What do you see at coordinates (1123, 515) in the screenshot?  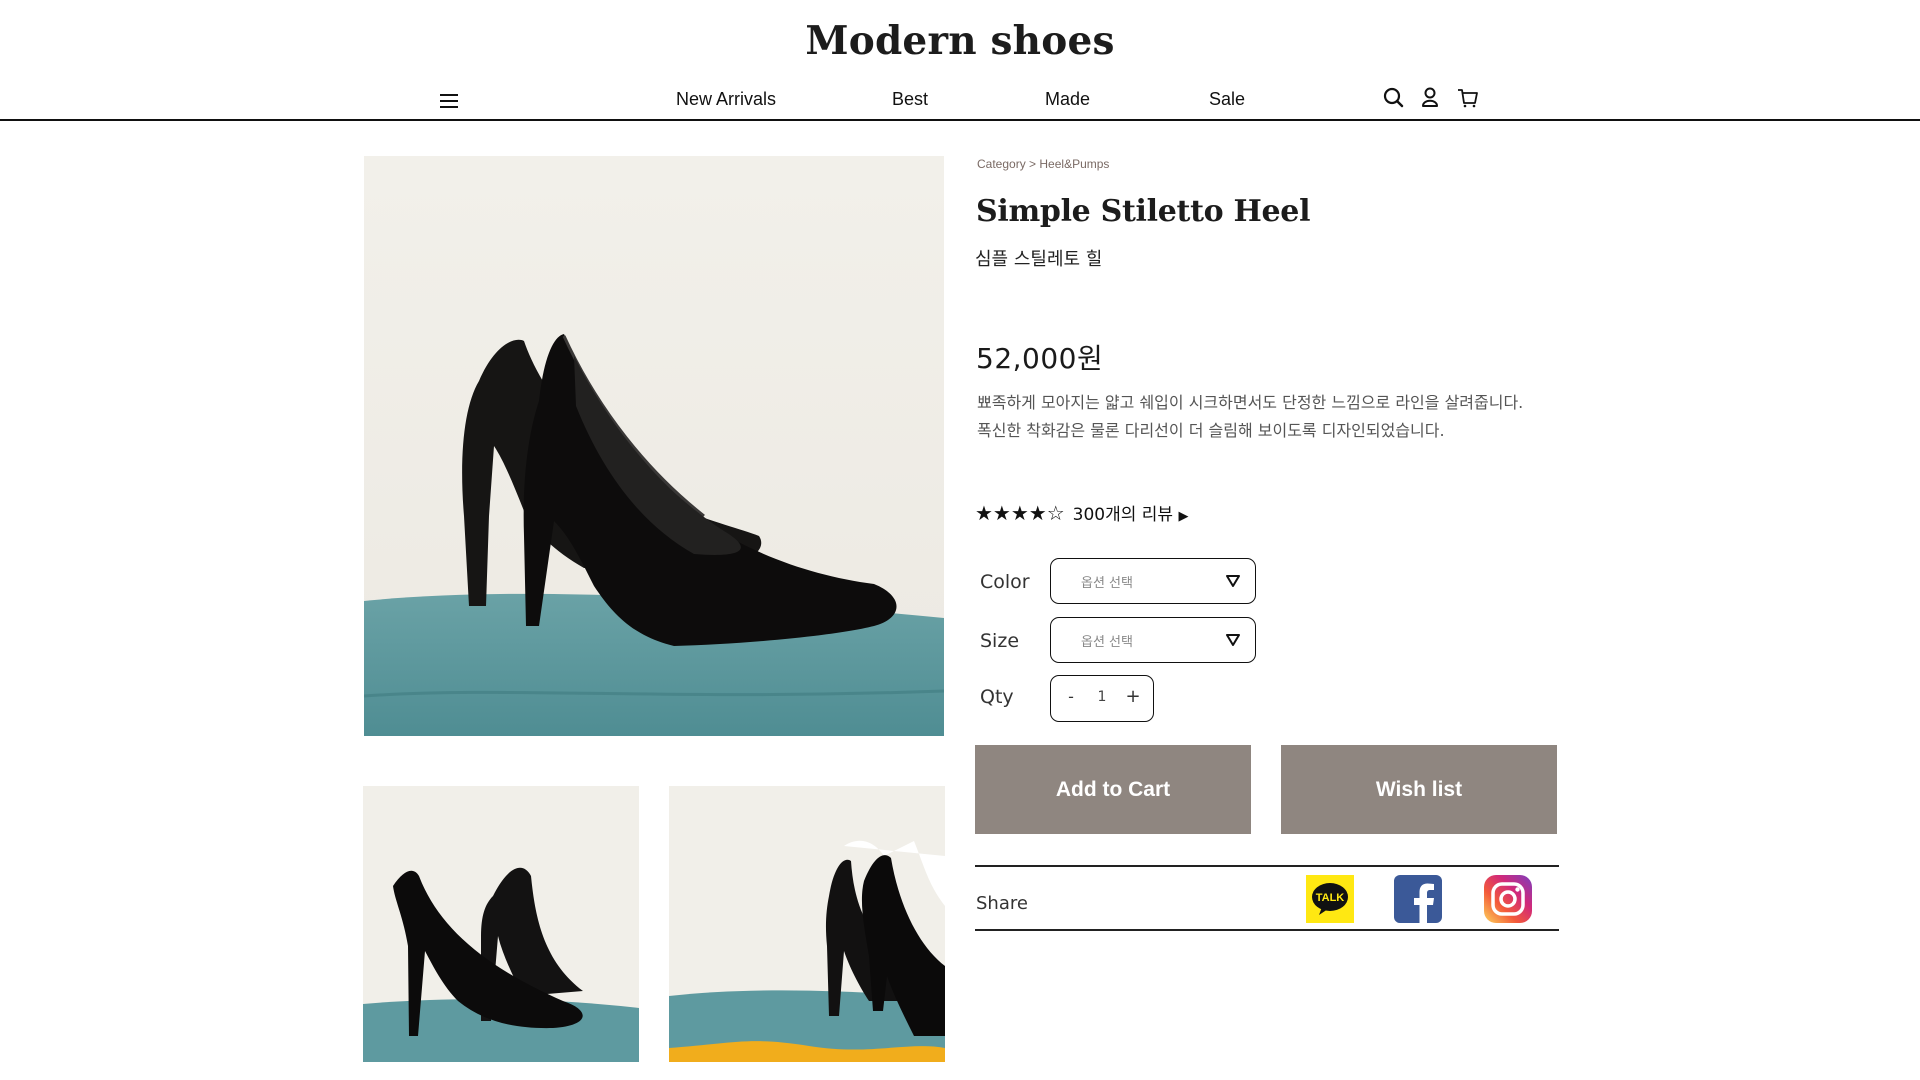 I see `reviews-count: 300개의 리뷰` at bounding box center [1123, 515].